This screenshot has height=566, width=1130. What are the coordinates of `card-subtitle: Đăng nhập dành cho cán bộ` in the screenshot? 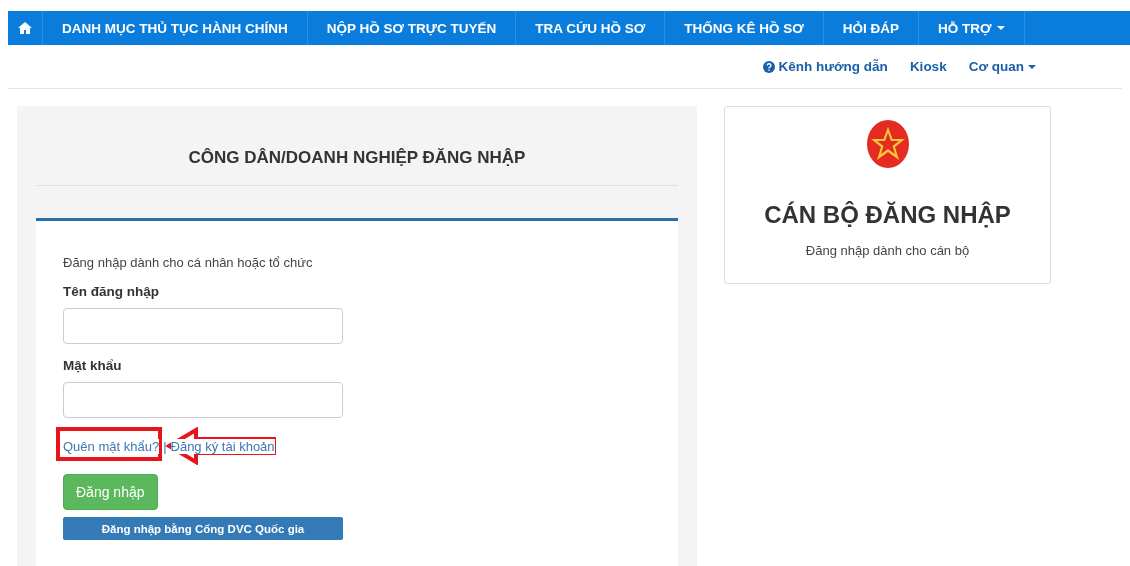 It's located at (887, 250).